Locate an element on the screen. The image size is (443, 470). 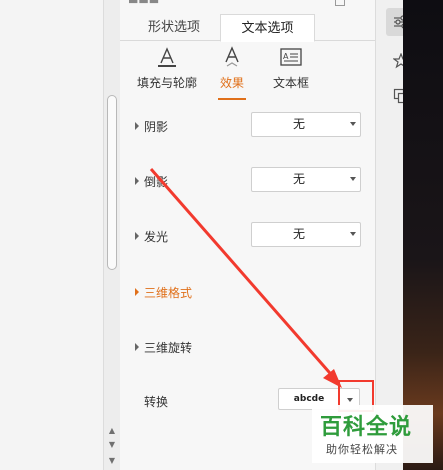
expand-glow-icon is located at coordinates (137, 236).